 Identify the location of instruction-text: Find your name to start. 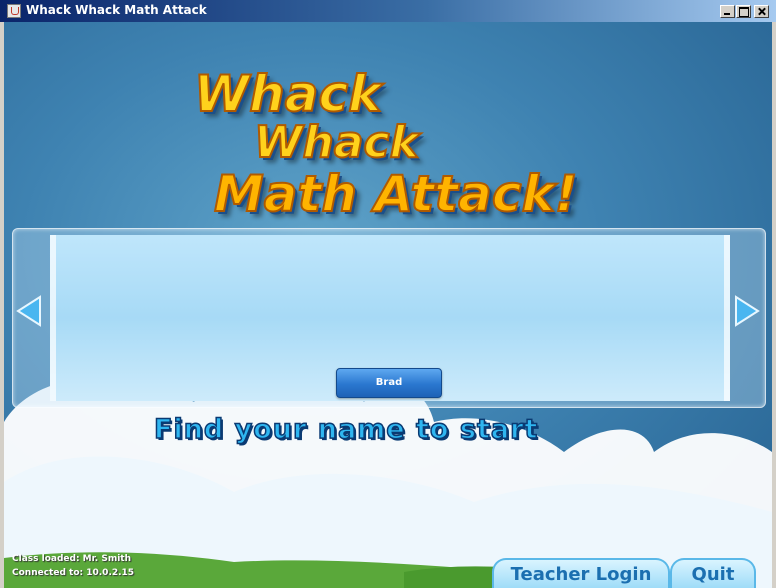
(346, 429).